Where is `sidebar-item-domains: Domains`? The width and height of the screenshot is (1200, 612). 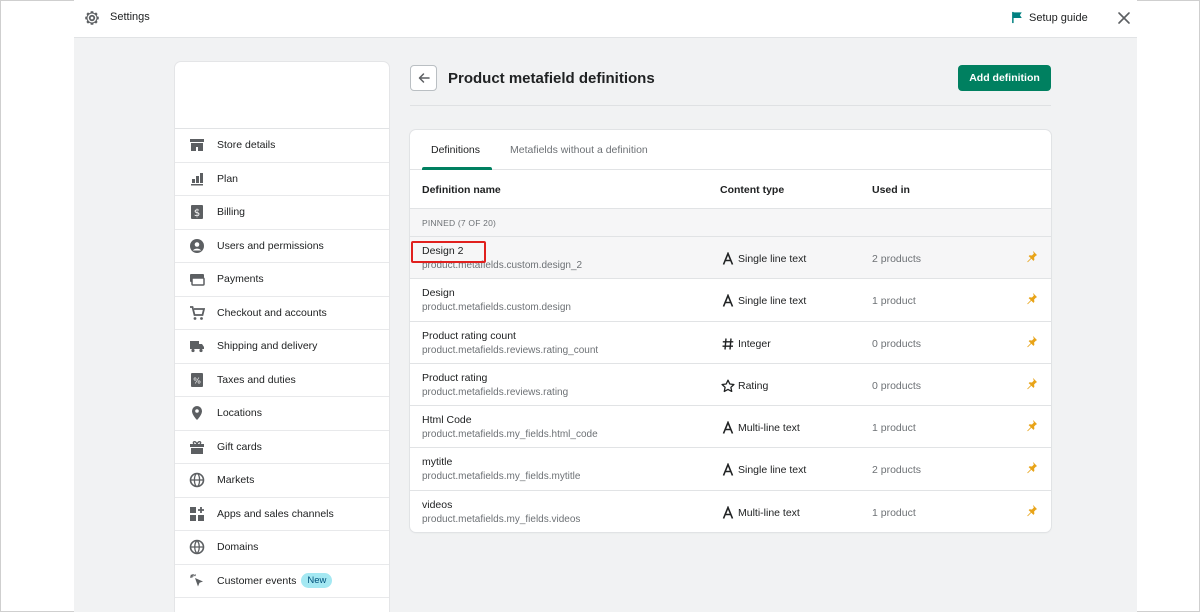
sidebar-item-domains: Domains is located at coordinates (282, 548).